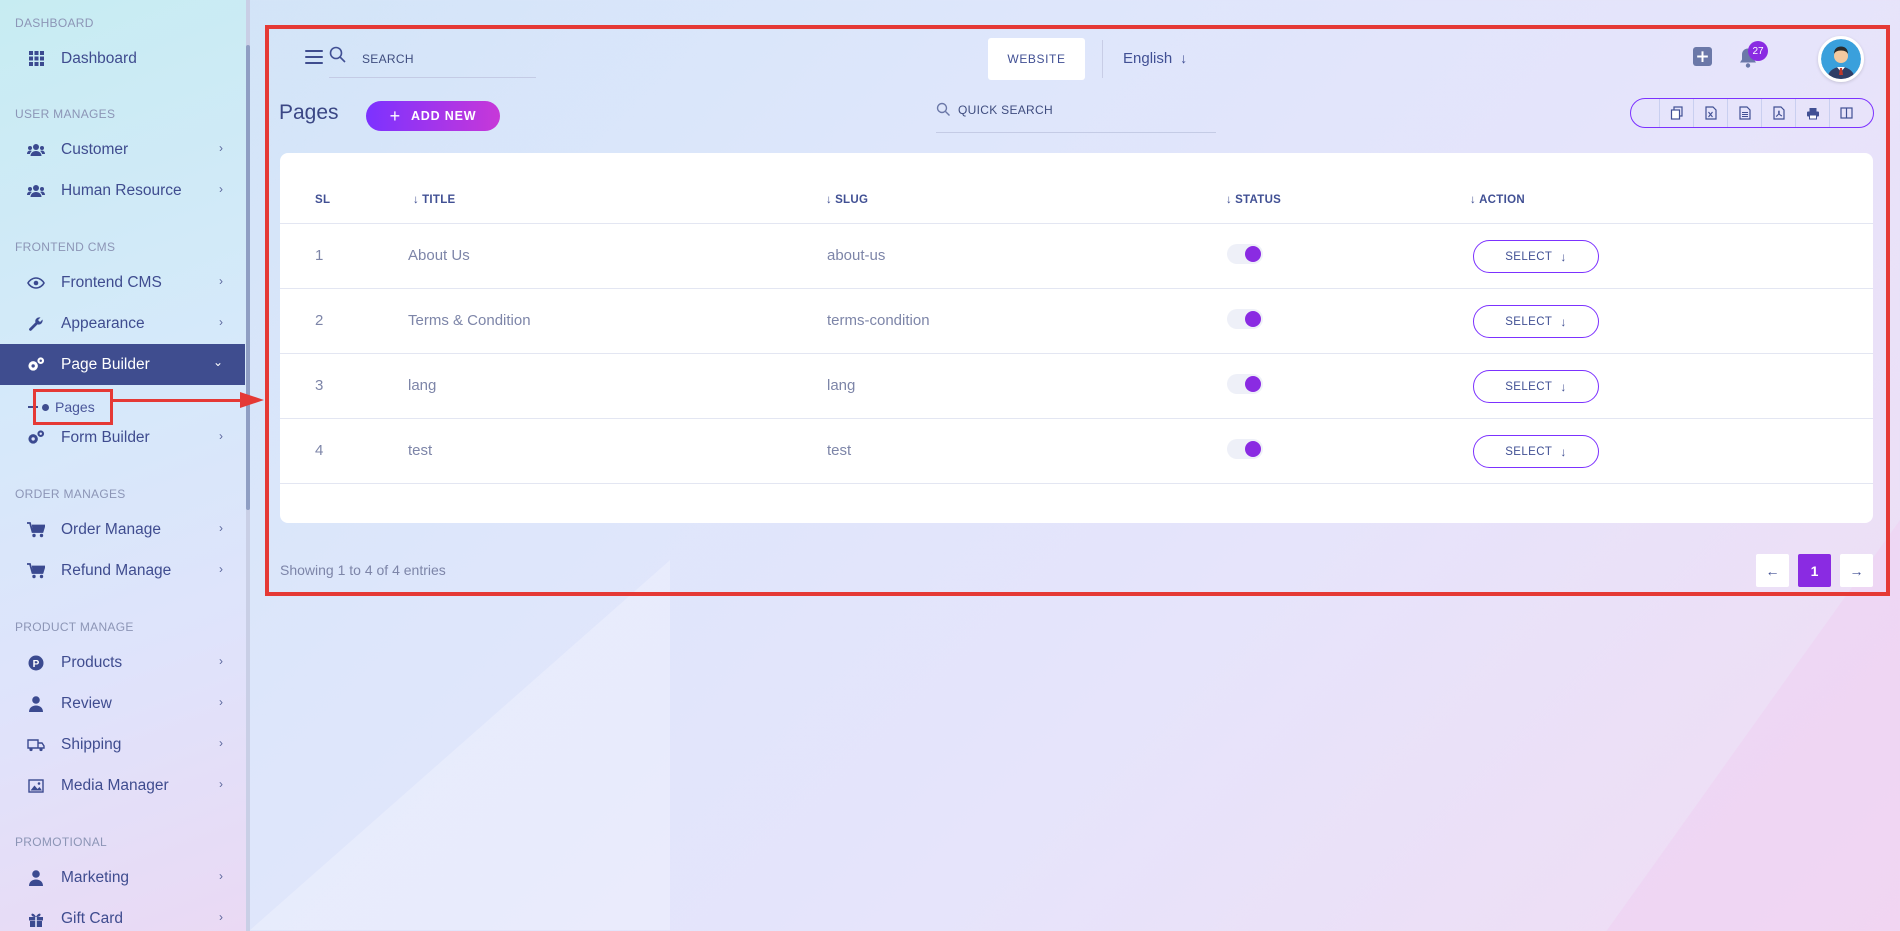 The height and width of the screenshot is (931, 1900). Describe the element at coordinates (70, 494) in the screenshot. I see `section-title-order-manages: ORDER MANAGES` at that location.